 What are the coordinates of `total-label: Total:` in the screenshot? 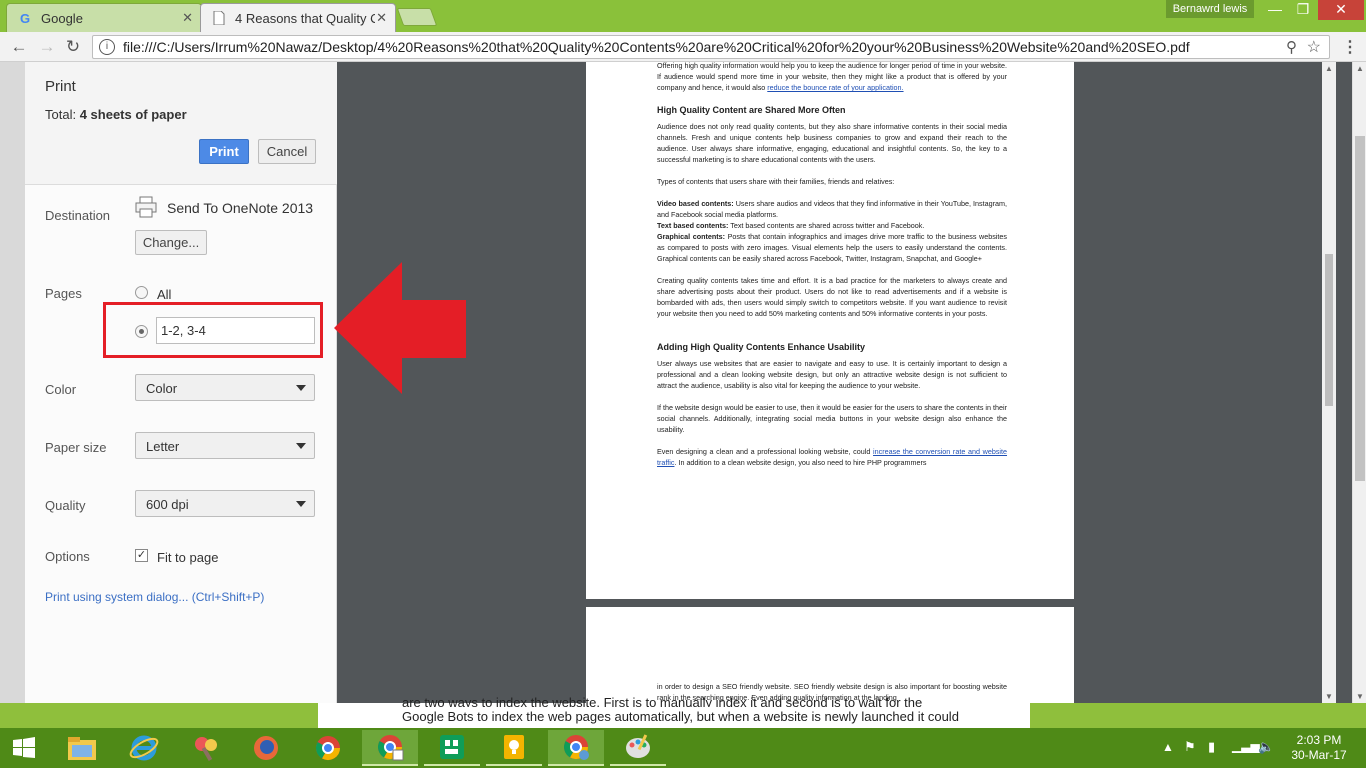 It's located at (61, 114).